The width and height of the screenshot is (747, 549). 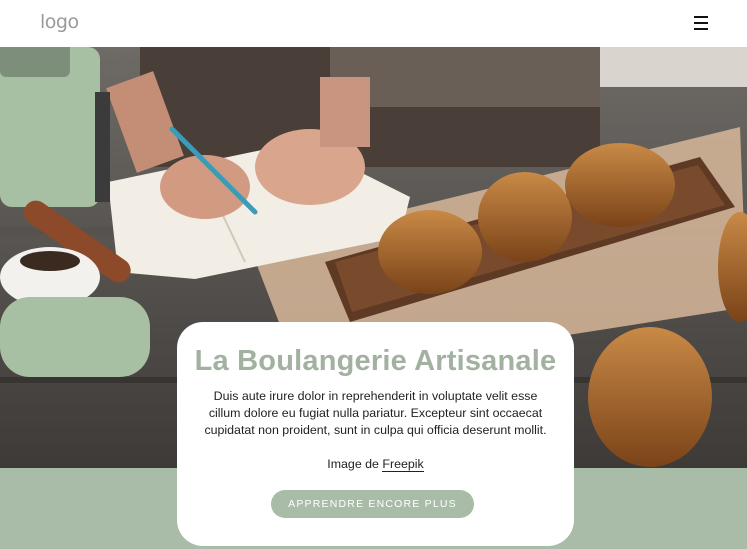 I want to click on credit-prefix: Image de, so click(x=355, y=464).